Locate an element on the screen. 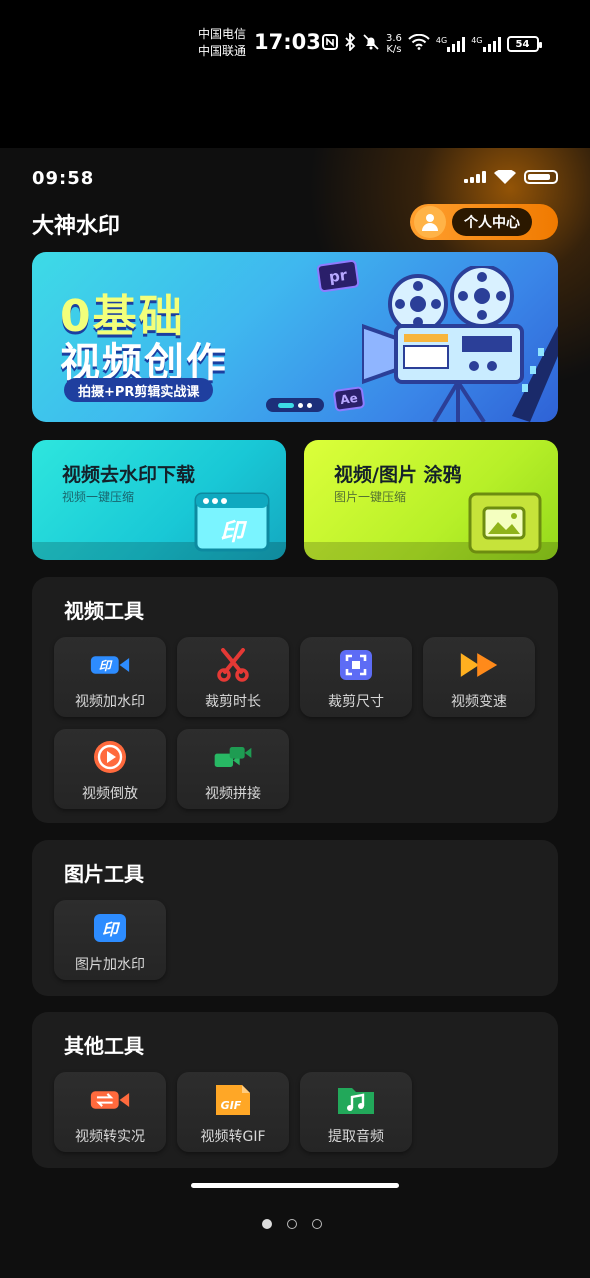 Image resolution: width=590 pixels, height=1278 pixels. battery-icon: 54 is located at coordinates (524, 44).